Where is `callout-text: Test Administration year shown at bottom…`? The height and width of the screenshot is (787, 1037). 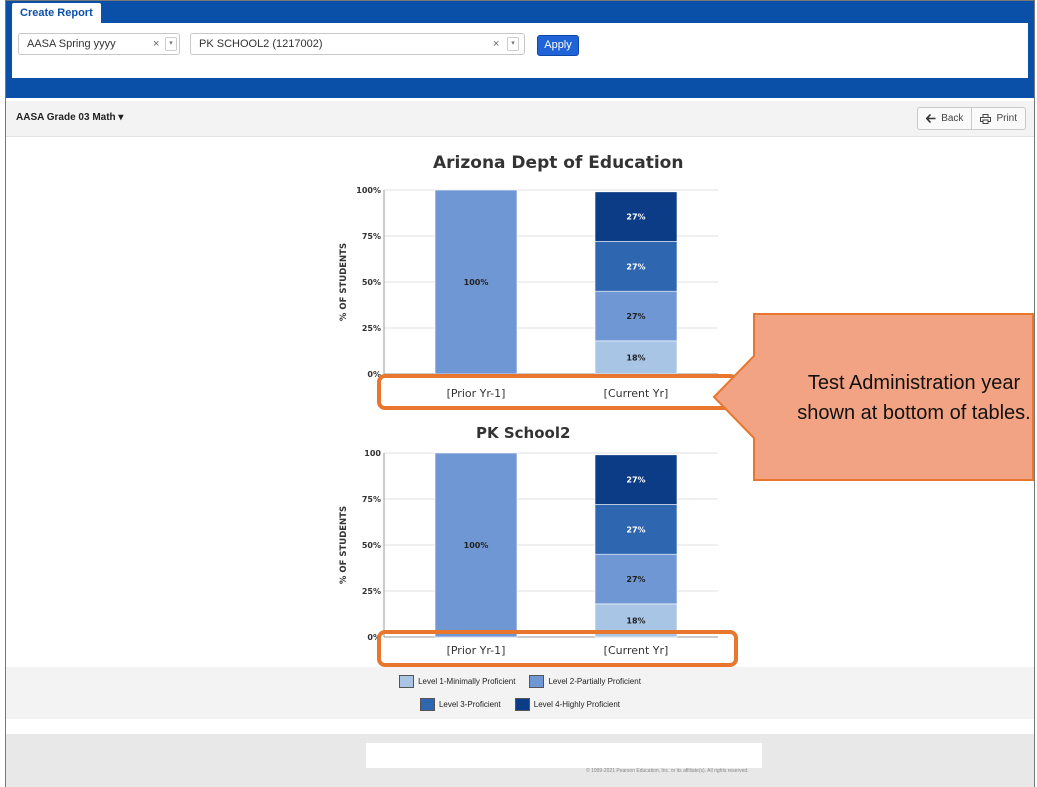 callout-text: Test Administration year shown at bottom… is located at coordinates (914, 398).